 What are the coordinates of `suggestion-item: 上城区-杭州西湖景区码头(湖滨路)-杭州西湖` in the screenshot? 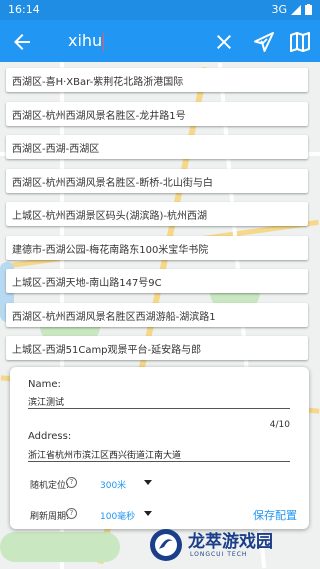 It's located at (157, 214).